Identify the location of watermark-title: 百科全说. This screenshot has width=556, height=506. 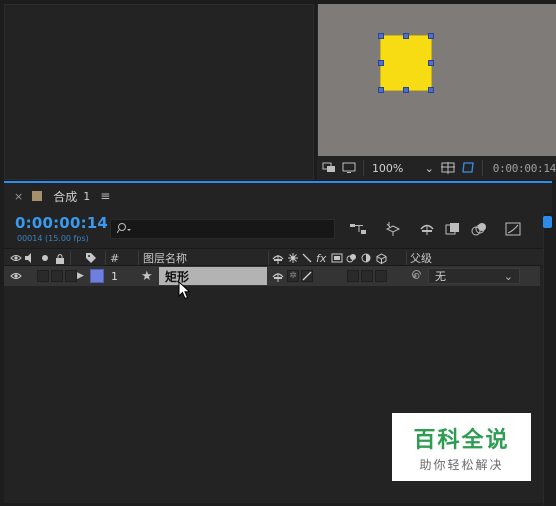
(461, 440).